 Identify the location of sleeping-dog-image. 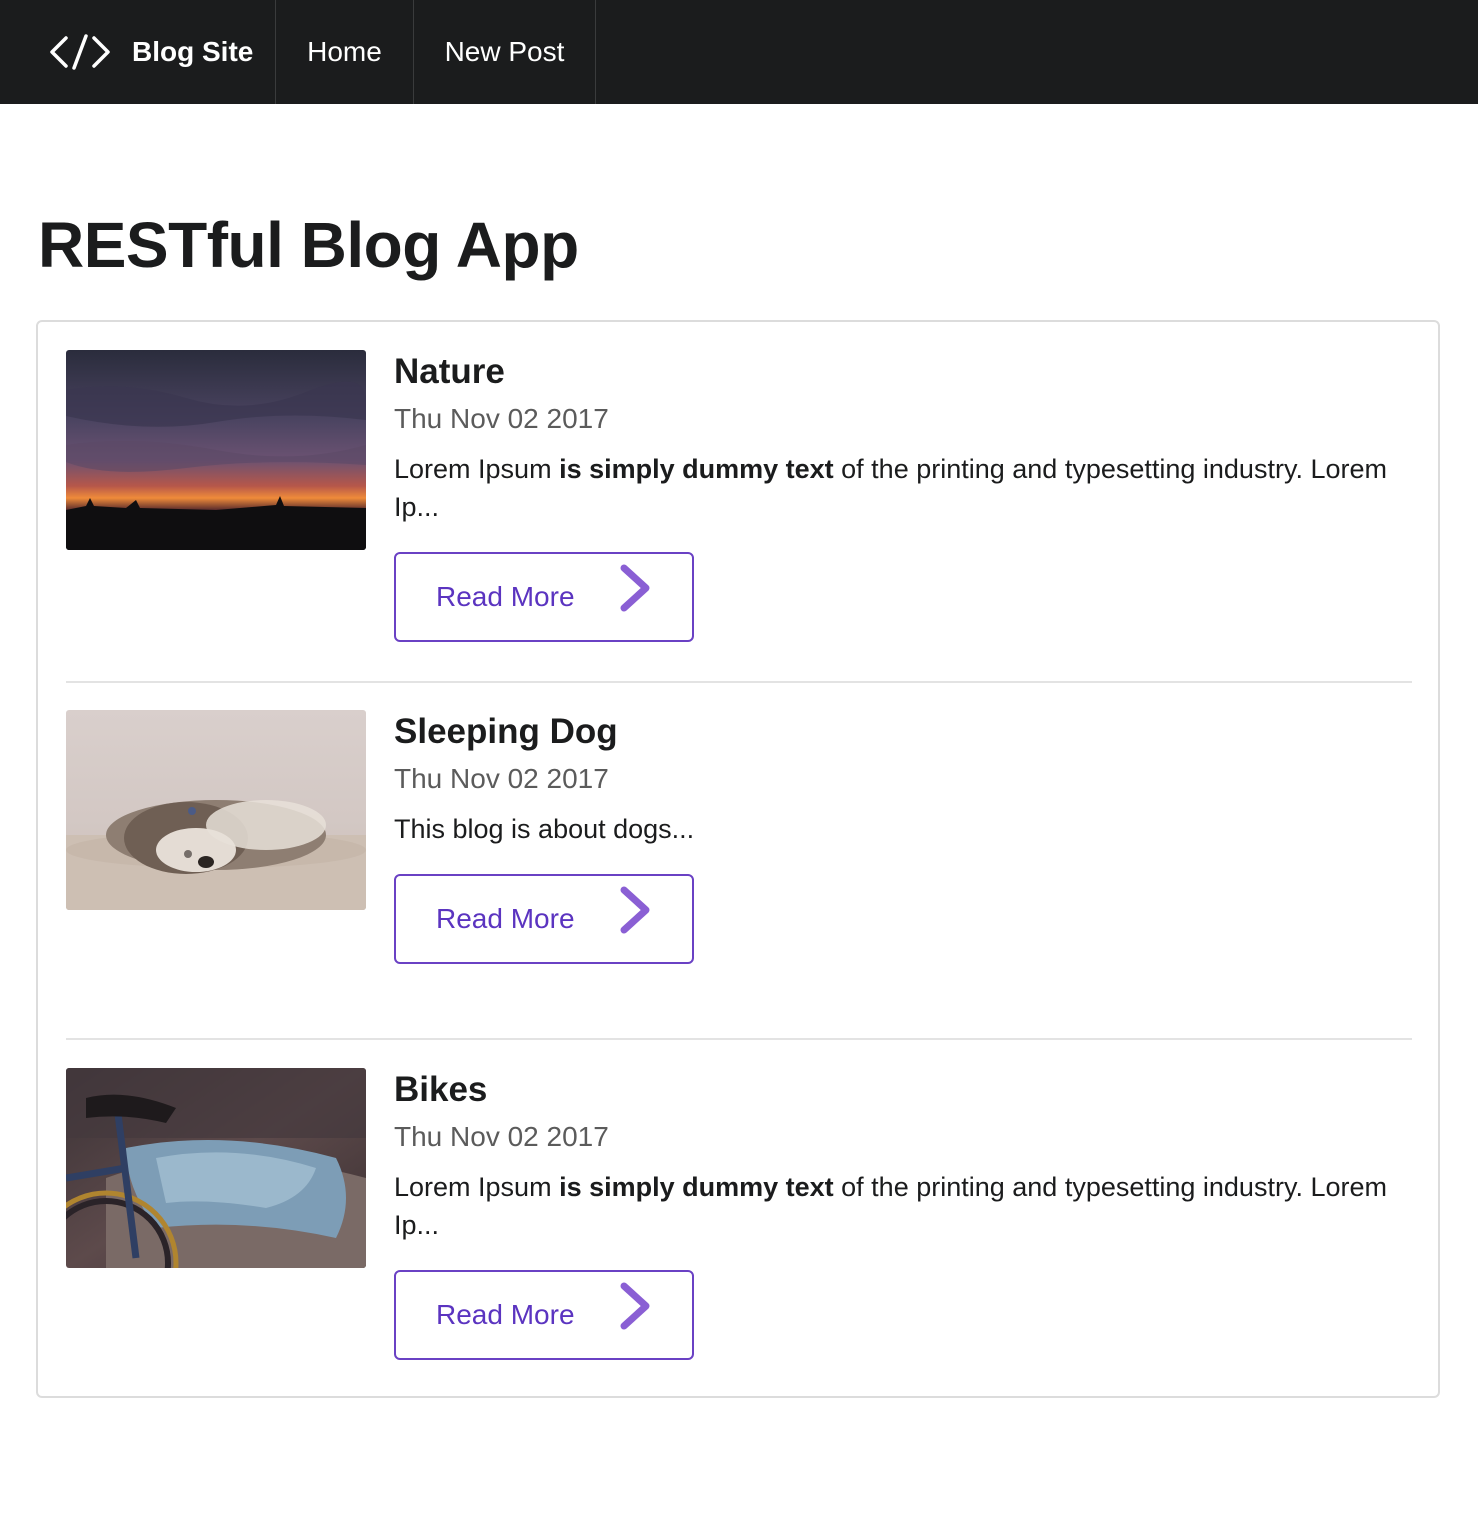
(216, 810).